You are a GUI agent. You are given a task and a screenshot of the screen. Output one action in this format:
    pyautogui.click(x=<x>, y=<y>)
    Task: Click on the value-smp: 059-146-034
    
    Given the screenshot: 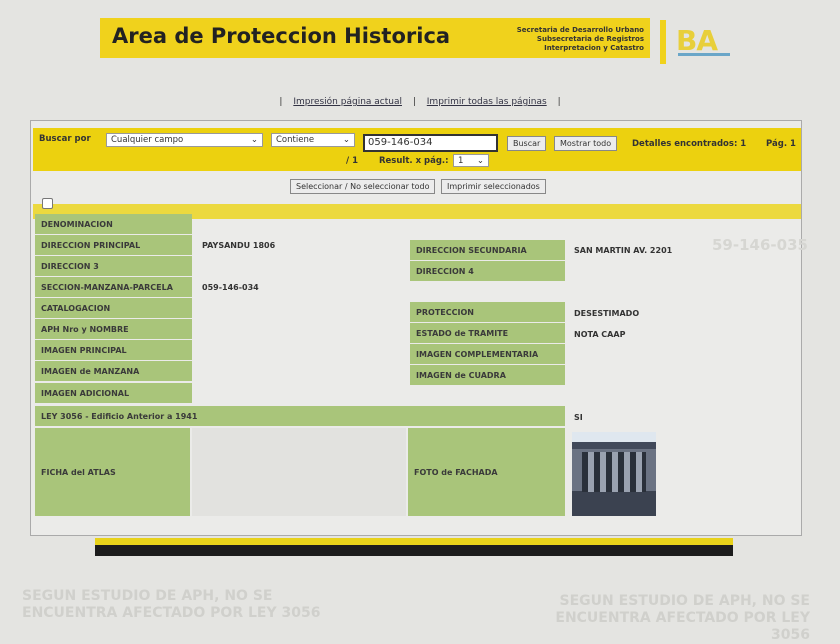 What is the action you would take?
    pyautogui.click(x=230, y=287)
    